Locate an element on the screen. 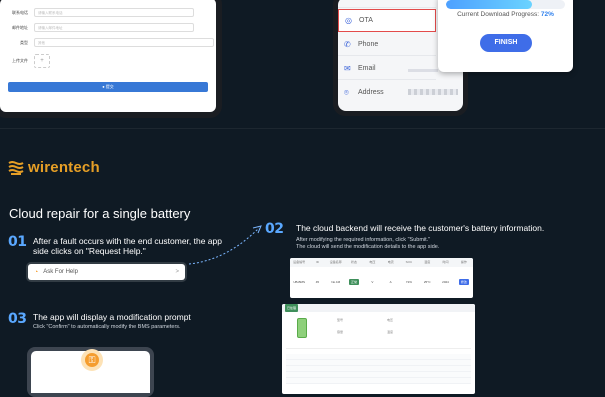 The image size is (605, 397). email-field-row: 邮件地址 请输入邮件地址 is located at coordinates (101, 27).